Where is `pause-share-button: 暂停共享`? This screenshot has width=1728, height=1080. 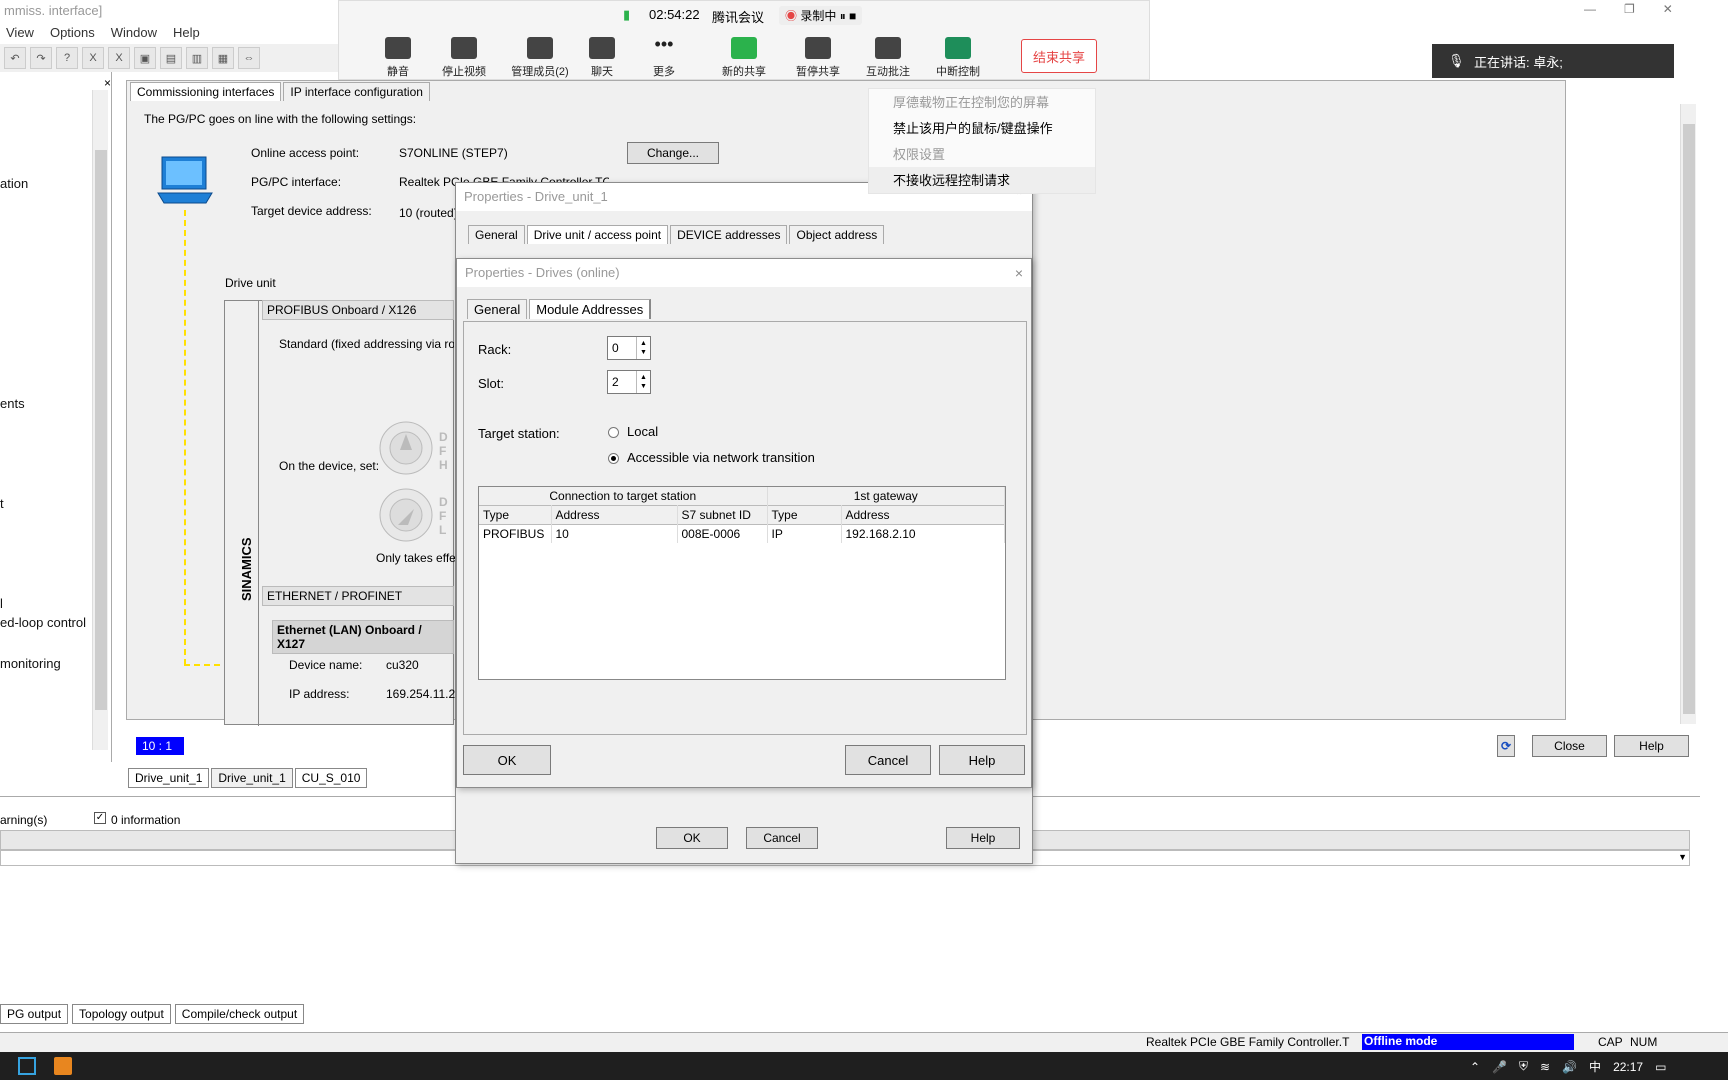
pause-share-button: 暂停共享 is located at coordinates (818, 58).